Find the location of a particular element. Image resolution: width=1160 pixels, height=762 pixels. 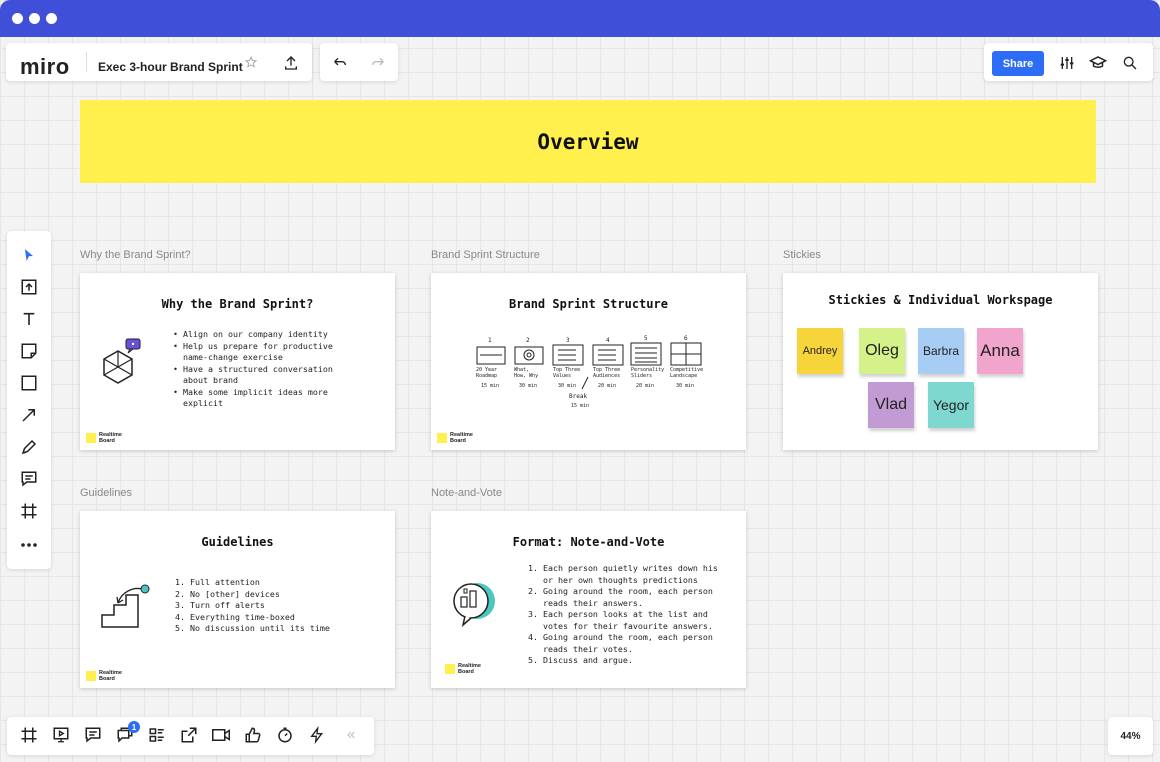

share-button: Share is located at coordinates (1018, 63).